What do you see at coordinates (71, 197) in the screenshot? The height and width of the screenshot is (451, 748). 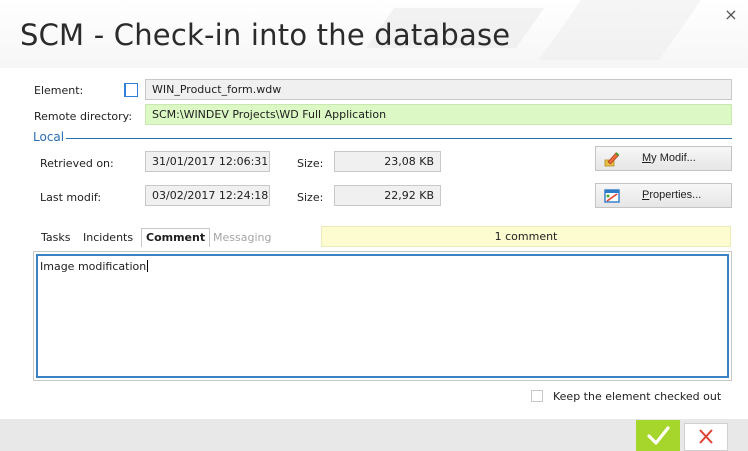 I see `last-modif-label: Last modif:` at bounding box center [71, 197].